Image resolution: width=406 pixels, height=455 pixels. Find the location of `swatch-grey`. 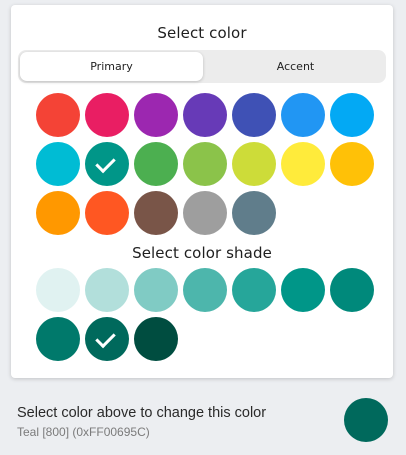

swatch-grey is located at coordinates (205, 213).